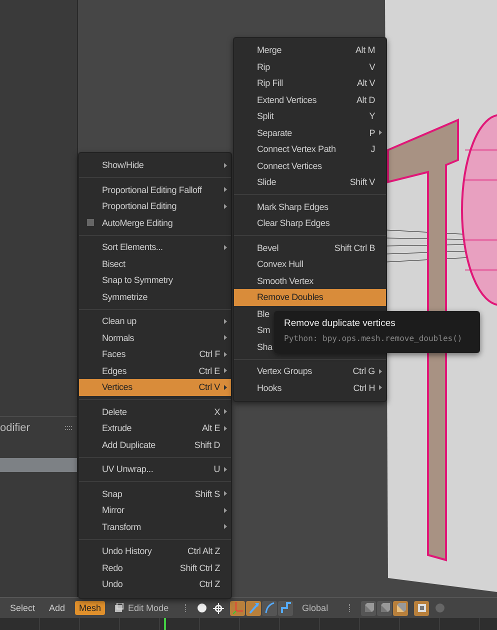 This screenshot has height=630, width=497. What do you see at coordinates (155, 321) in the screenshot?
I see `menu-item: Clean up` at bounding box center [155, 321].